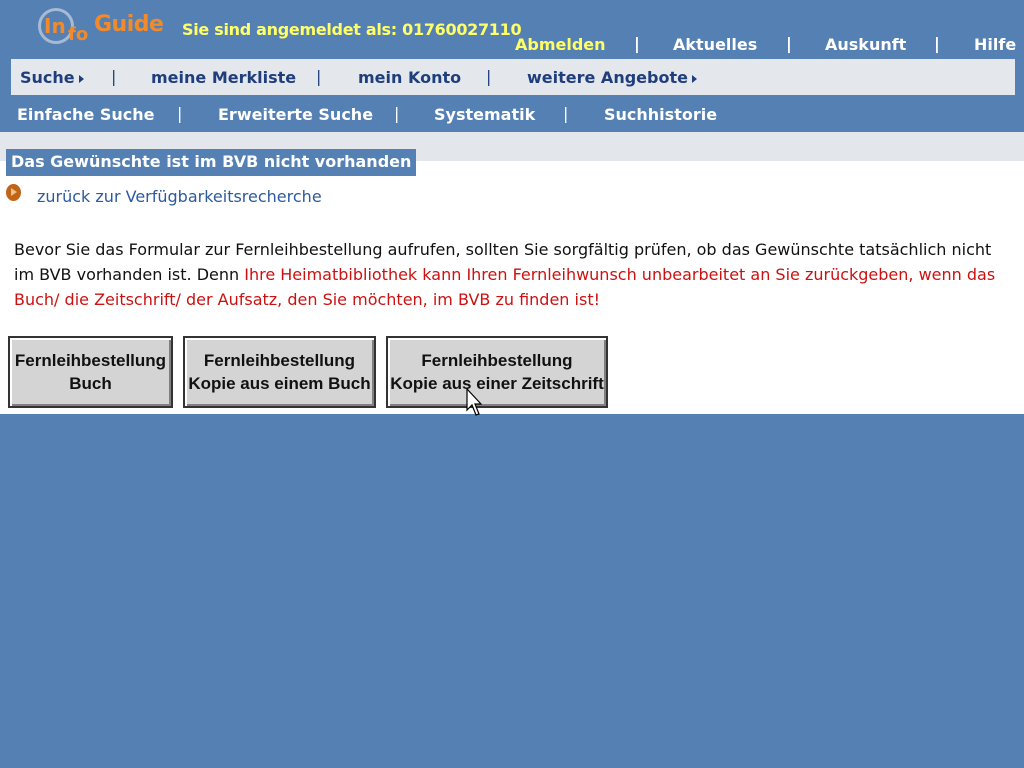 Image resolution: width=1024 pixels, height=768 pixels. What do you see at coordinates (279, 372) in the screenshot?
I see `order-book-copy-button: Fernleihbestellung Kopie aus einem Buch` at bounding box center [279, 372].